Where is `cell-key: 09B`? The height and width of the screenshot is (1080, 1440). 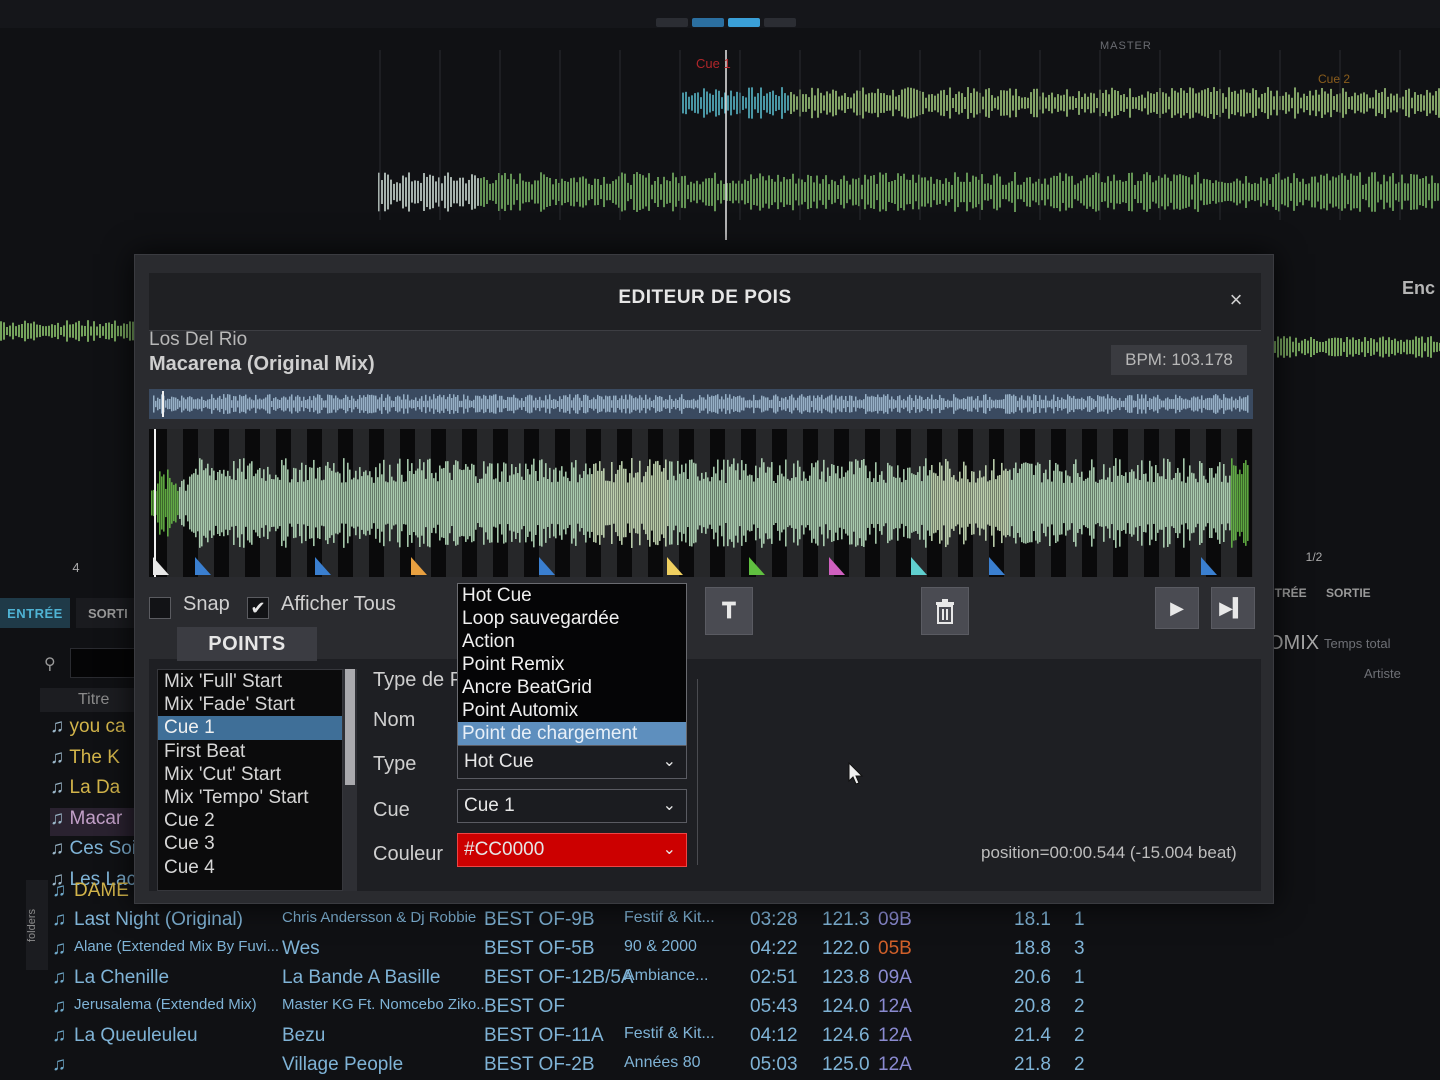
cell-key: 09B is located at coordinates (895, 919).